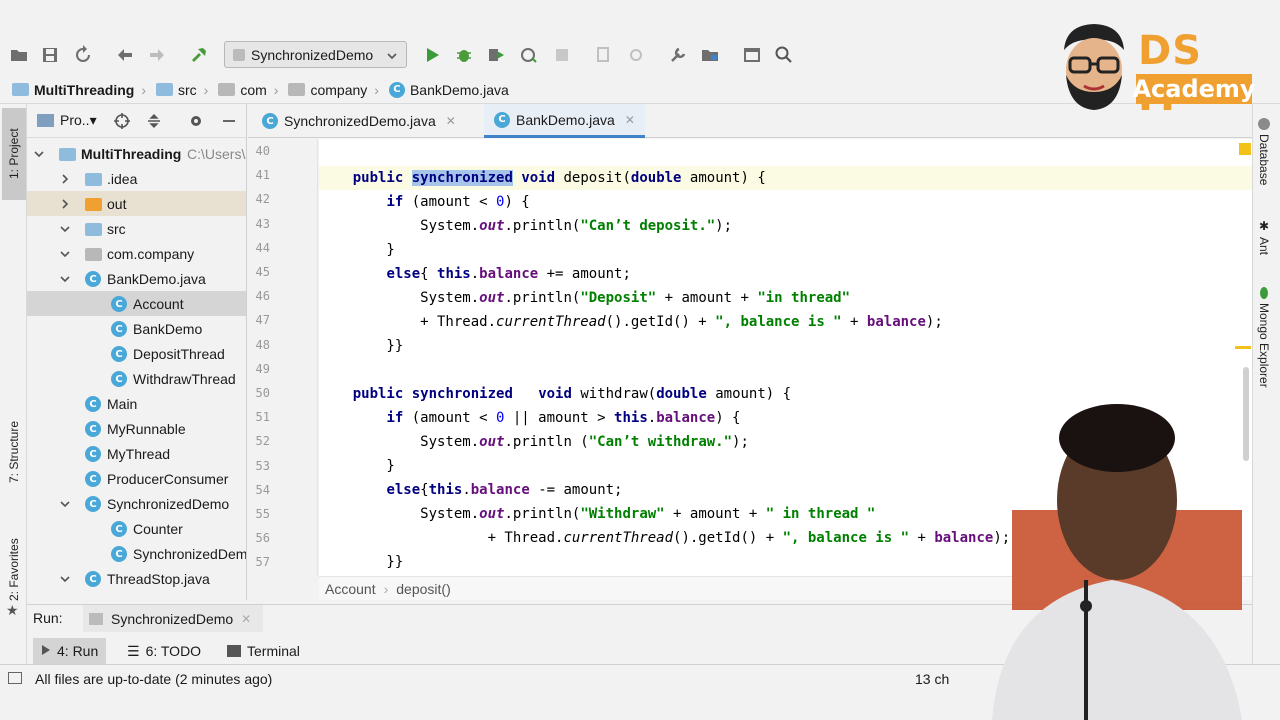 Image resolution: width=1280 pixels, height=720 pixels. What do you see at coordinates (604, 55) in the screenshot?
I see `vcs-update-icon` at bounding box center [604, 55].